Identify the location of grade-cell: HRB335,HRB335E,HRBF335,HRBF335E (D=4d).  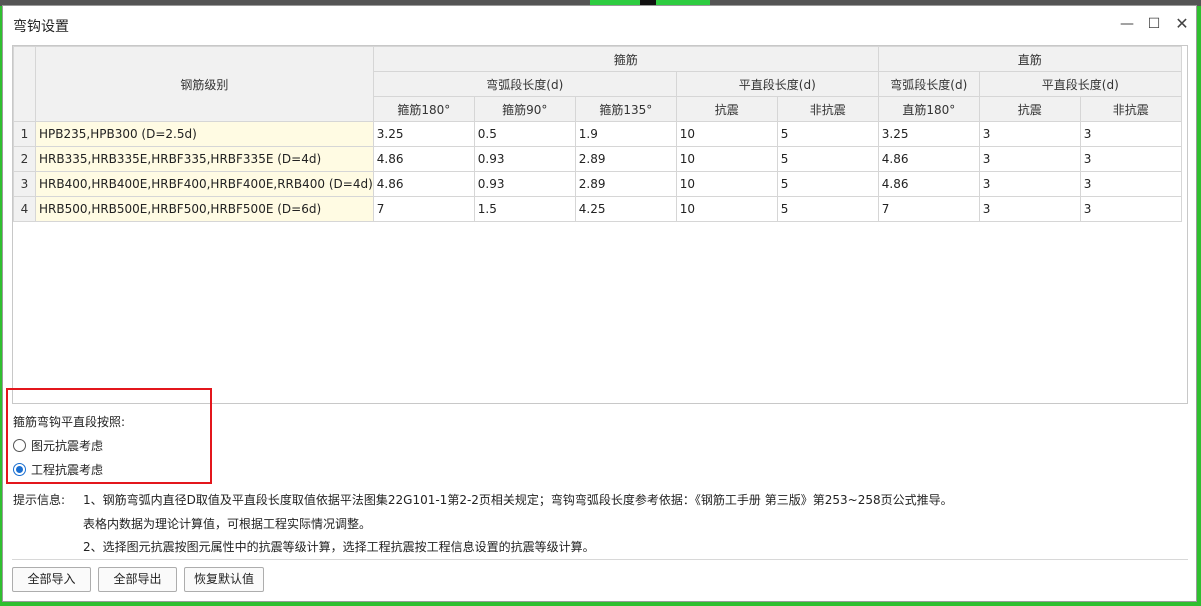
(204, 159).